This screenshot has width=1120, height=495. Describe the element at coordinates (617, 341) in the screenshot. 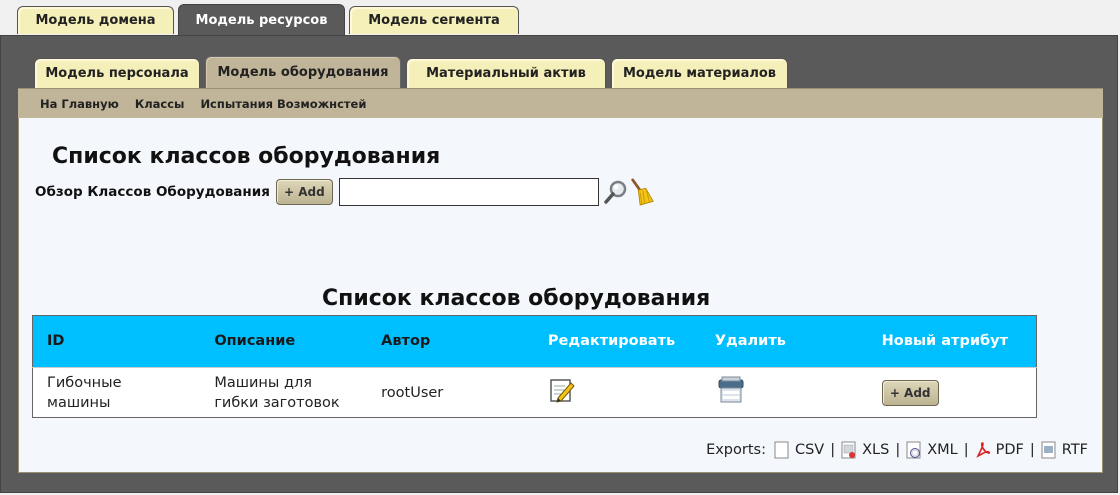

I see `column-header-edit: Редактировать` at that location.